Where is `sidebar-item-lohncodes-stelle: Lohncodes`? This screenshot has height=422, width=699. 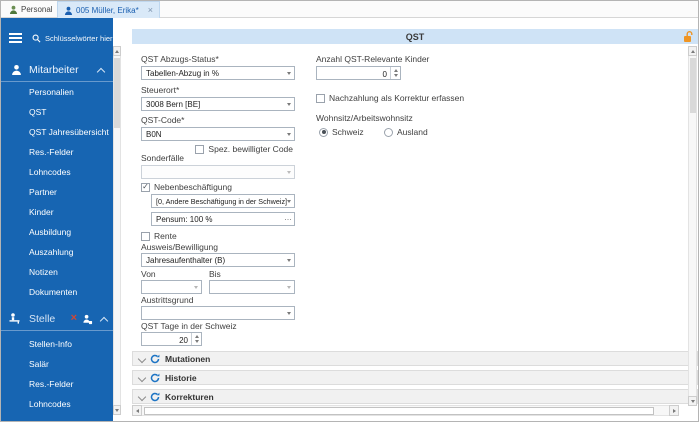 sidebar-item-lohncodes-stelle: Lohncodes is located at coordinates (50, 404).